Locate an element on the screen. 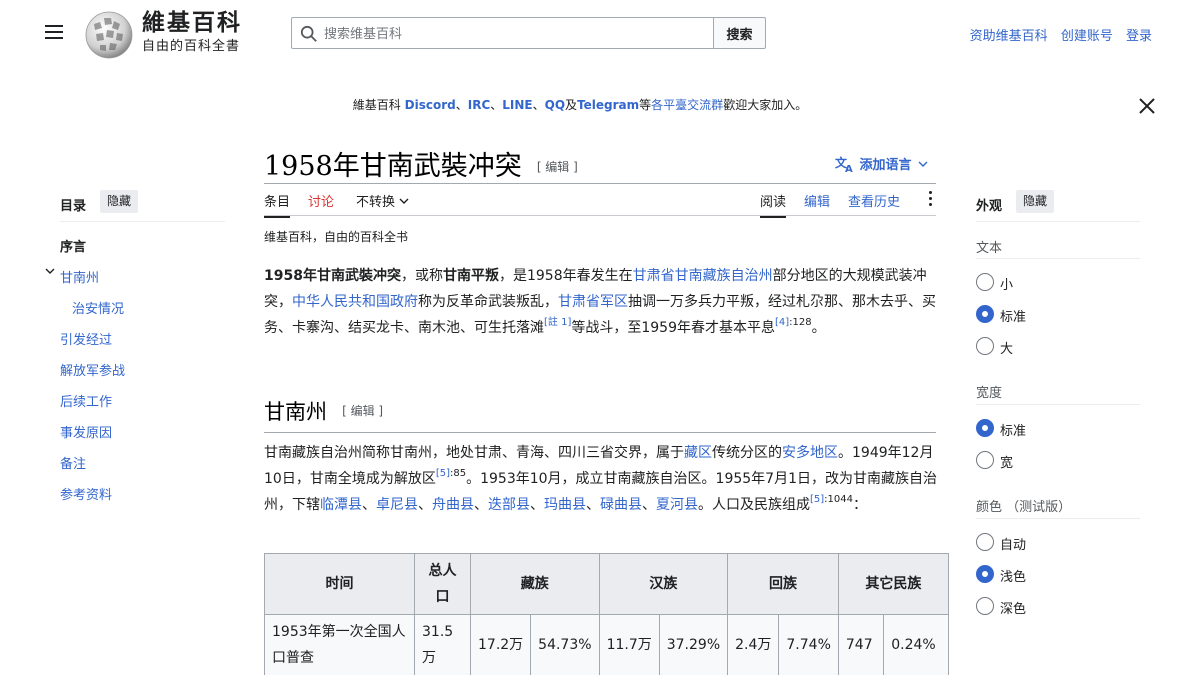 This screenshot has width=1200, height=675. bold-term: 甘南平叛 is located at coordinates (470, 276).